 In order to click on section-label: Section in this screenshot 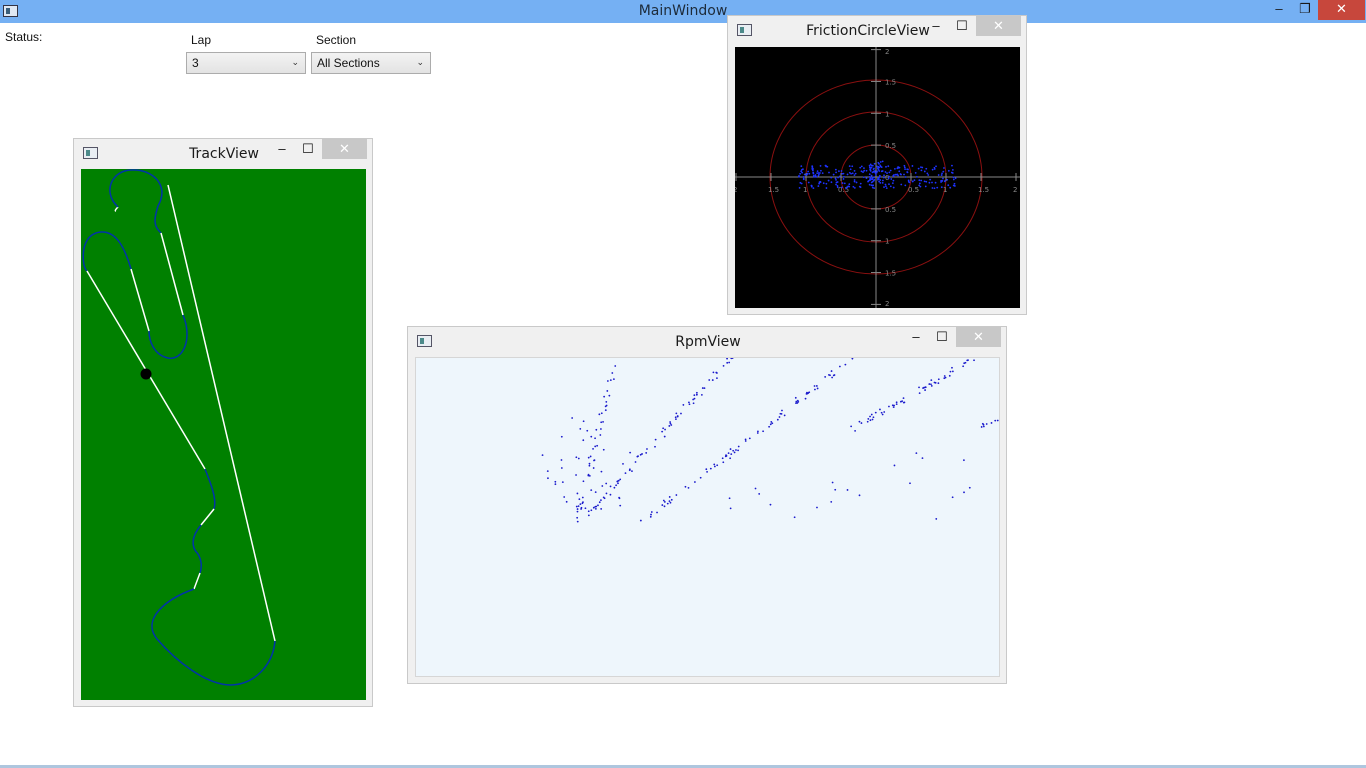, I will do `click(336, 40)`.